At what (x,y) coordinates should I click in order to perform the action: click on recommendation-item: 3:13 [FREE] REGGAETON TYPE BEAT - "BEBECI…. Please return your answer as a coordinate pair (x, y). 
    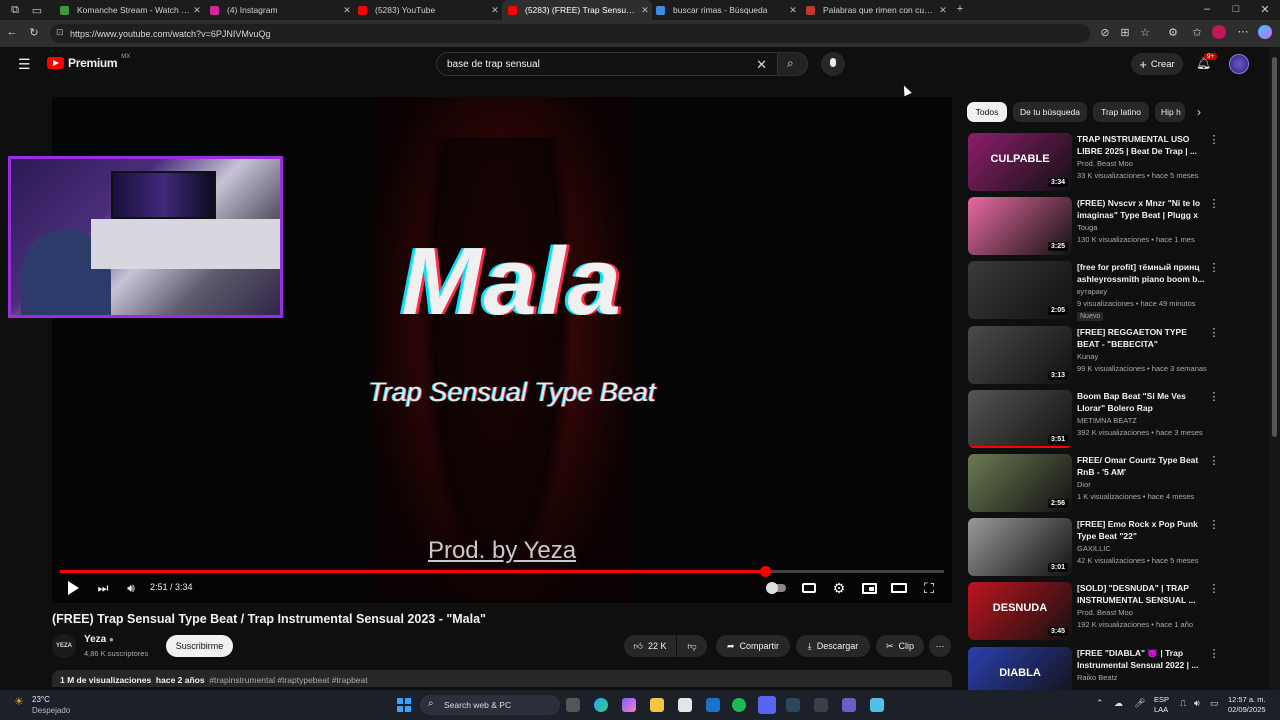
    Looking at the image, I should click on (1113, 356).